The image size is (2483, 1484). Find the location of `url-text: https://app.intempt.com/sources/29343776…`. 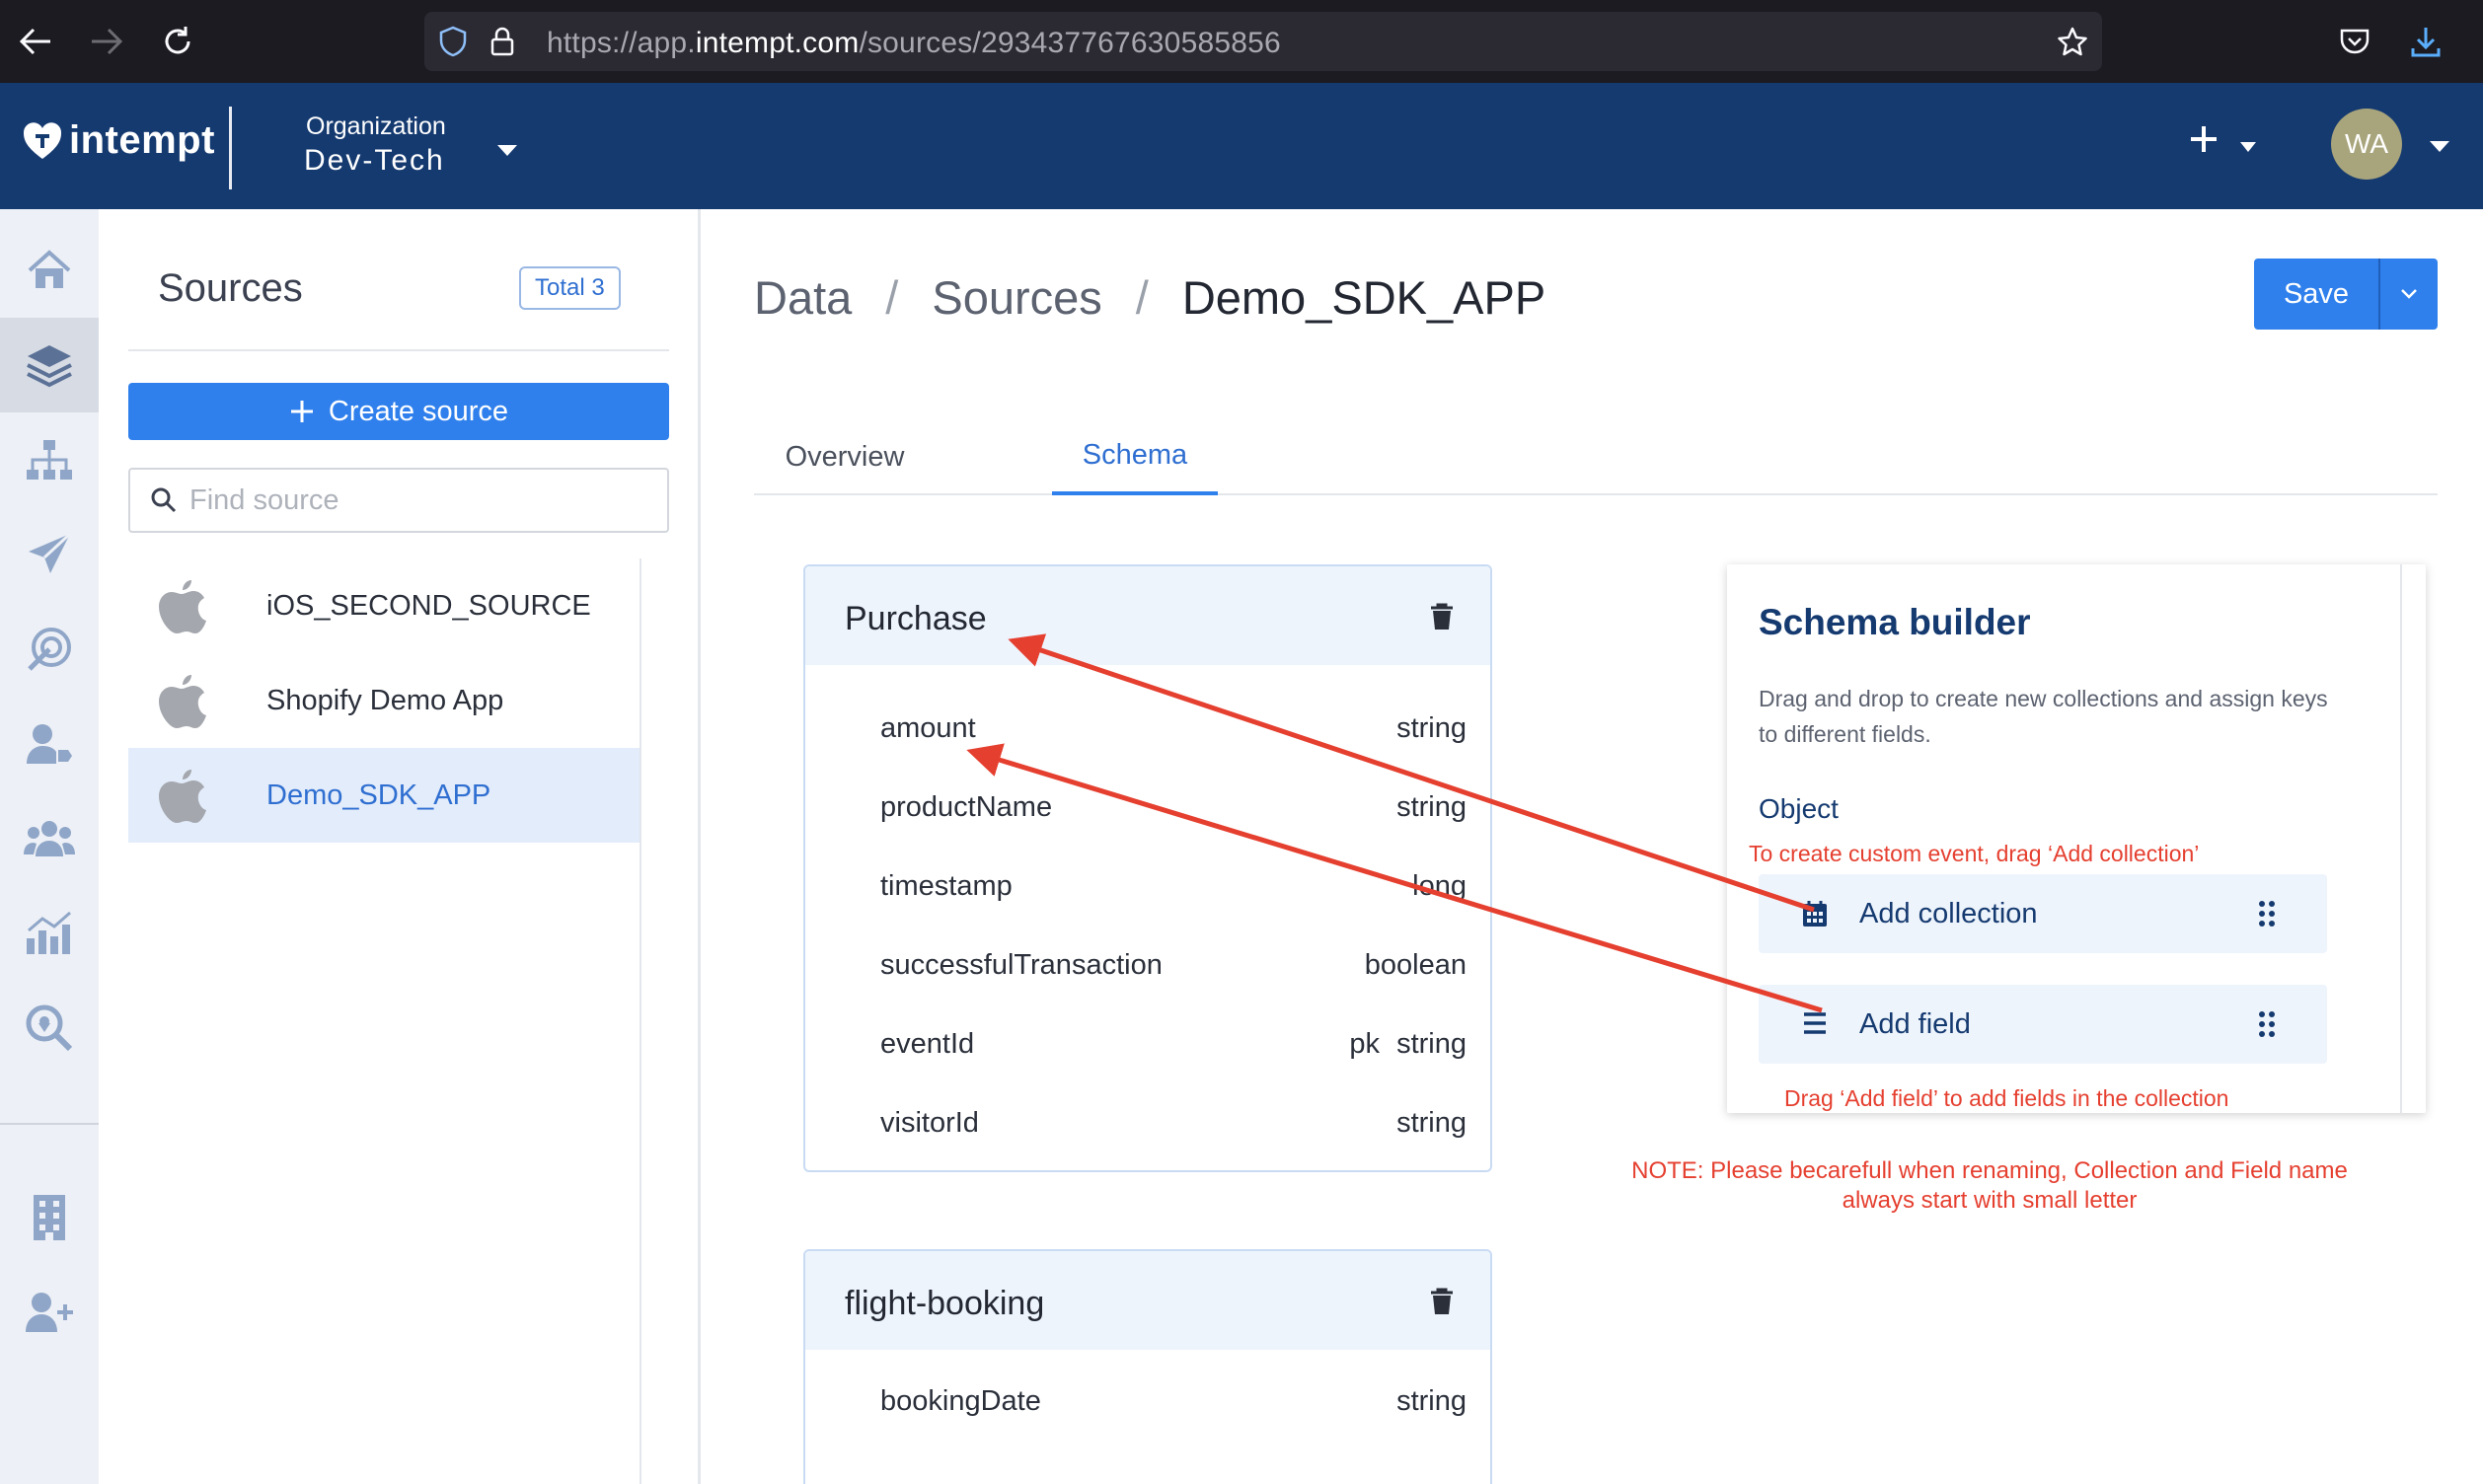

url-text: https://app.intempt.com/sources/29343776… is located at coordinates (914, 43).